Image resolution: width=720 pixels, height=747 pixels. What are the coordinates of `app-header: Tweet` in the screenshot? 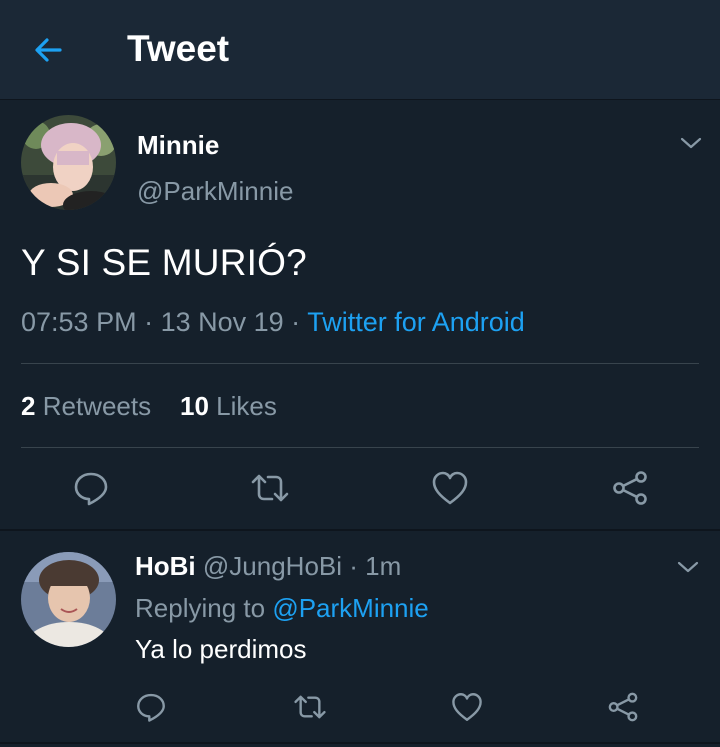 It's located at (360, 50).